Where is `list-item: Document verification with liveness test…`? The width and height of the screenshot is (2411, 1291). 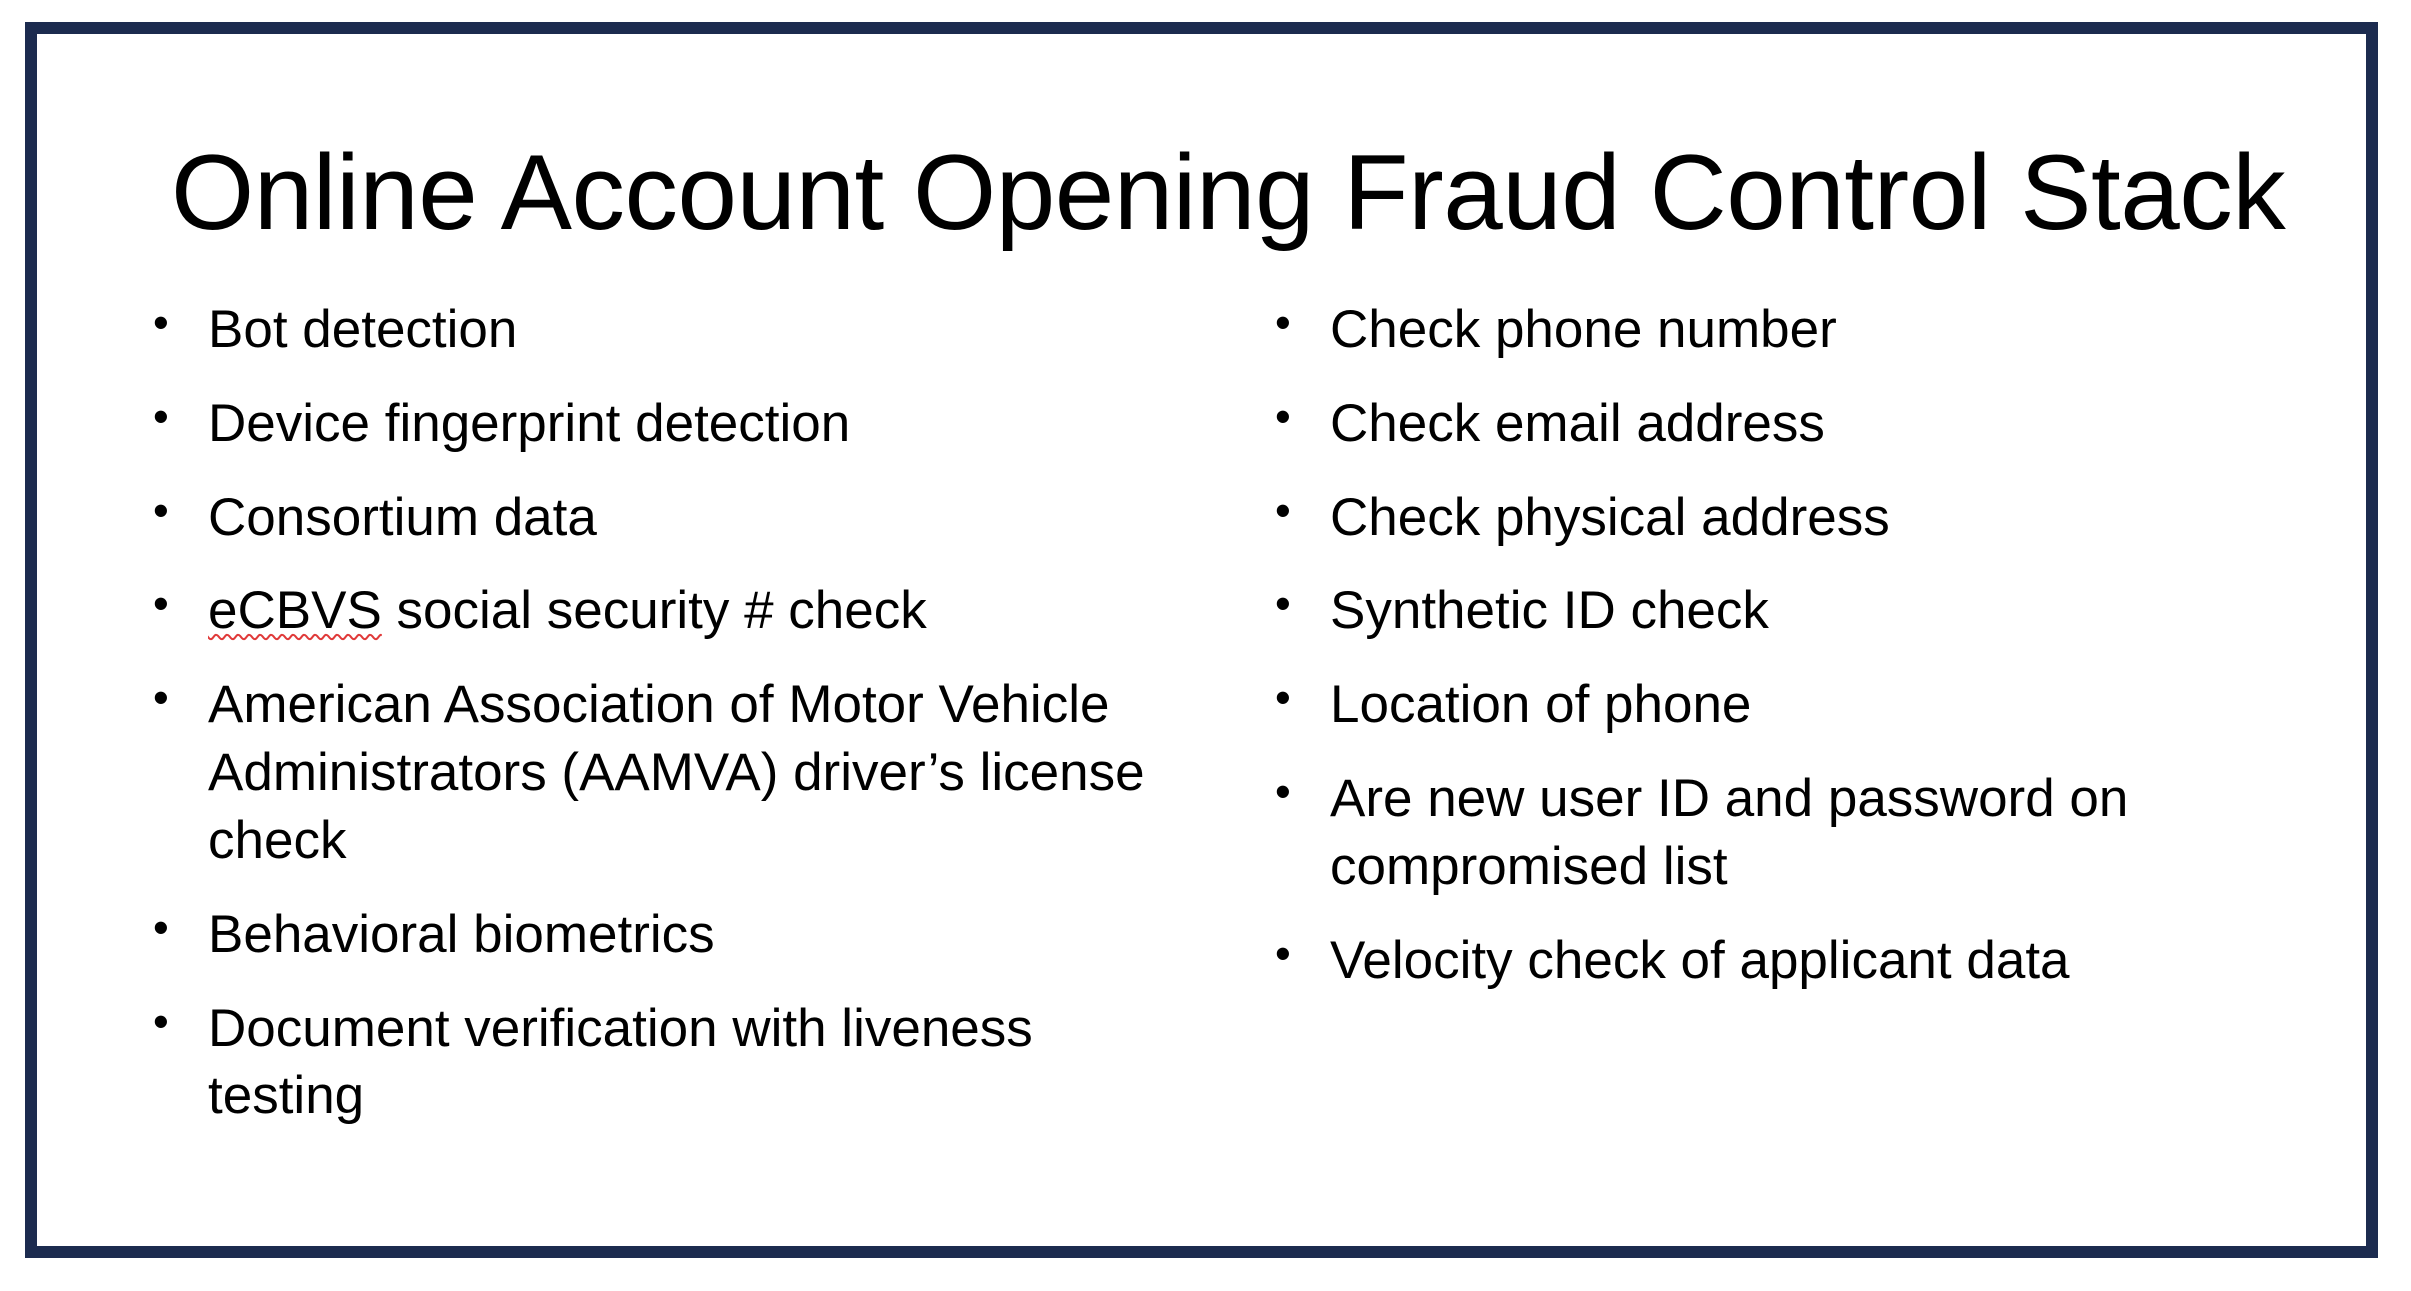
list-item: Document verification with liveness test… is located at coordinates (655, 1062).